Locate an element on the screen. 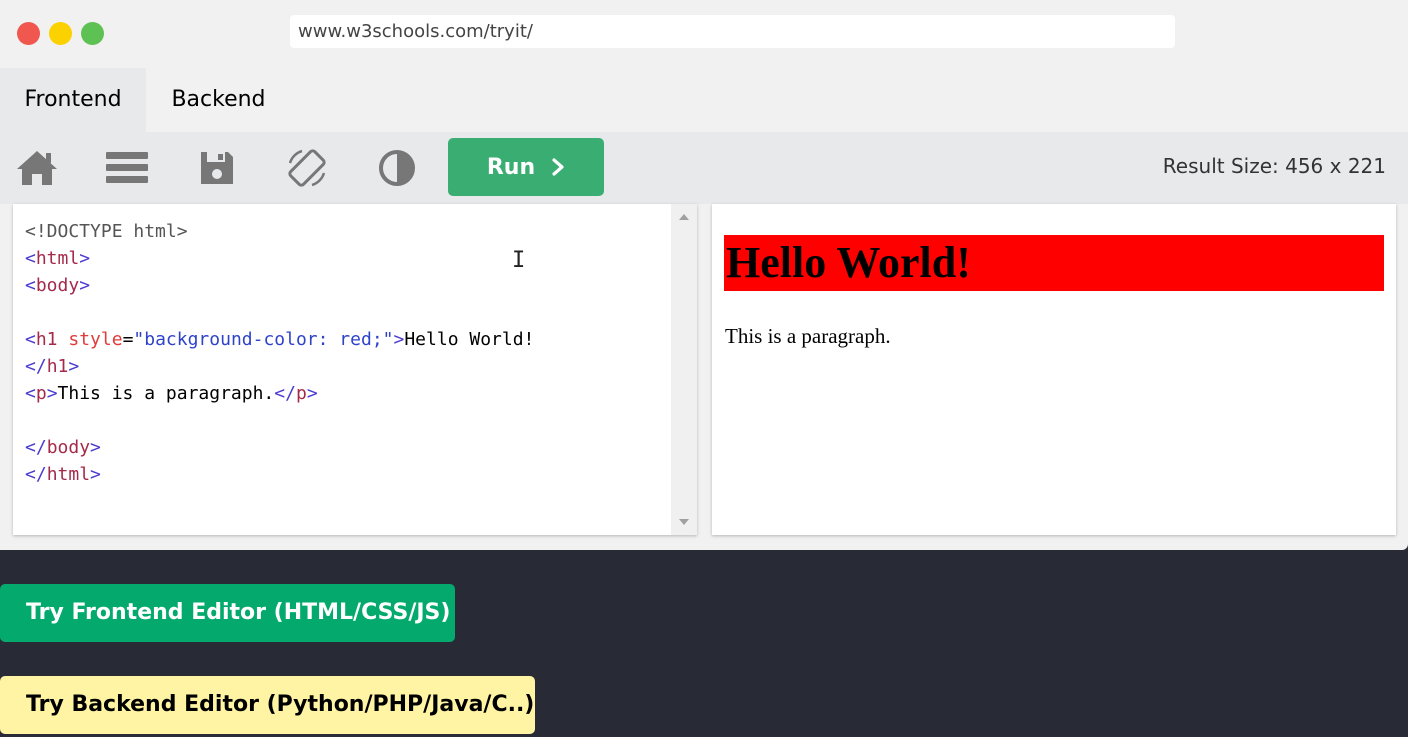  text-cursor-icon: I is located at coordinates (519, 260).